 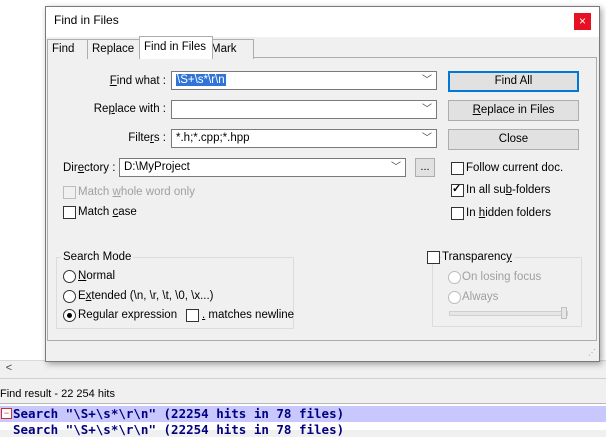 What do you see at coordinates (513, 110) in the screenshot?
I see `replace-in-files-button: Replace in Files` at bounding box center [513, 110].